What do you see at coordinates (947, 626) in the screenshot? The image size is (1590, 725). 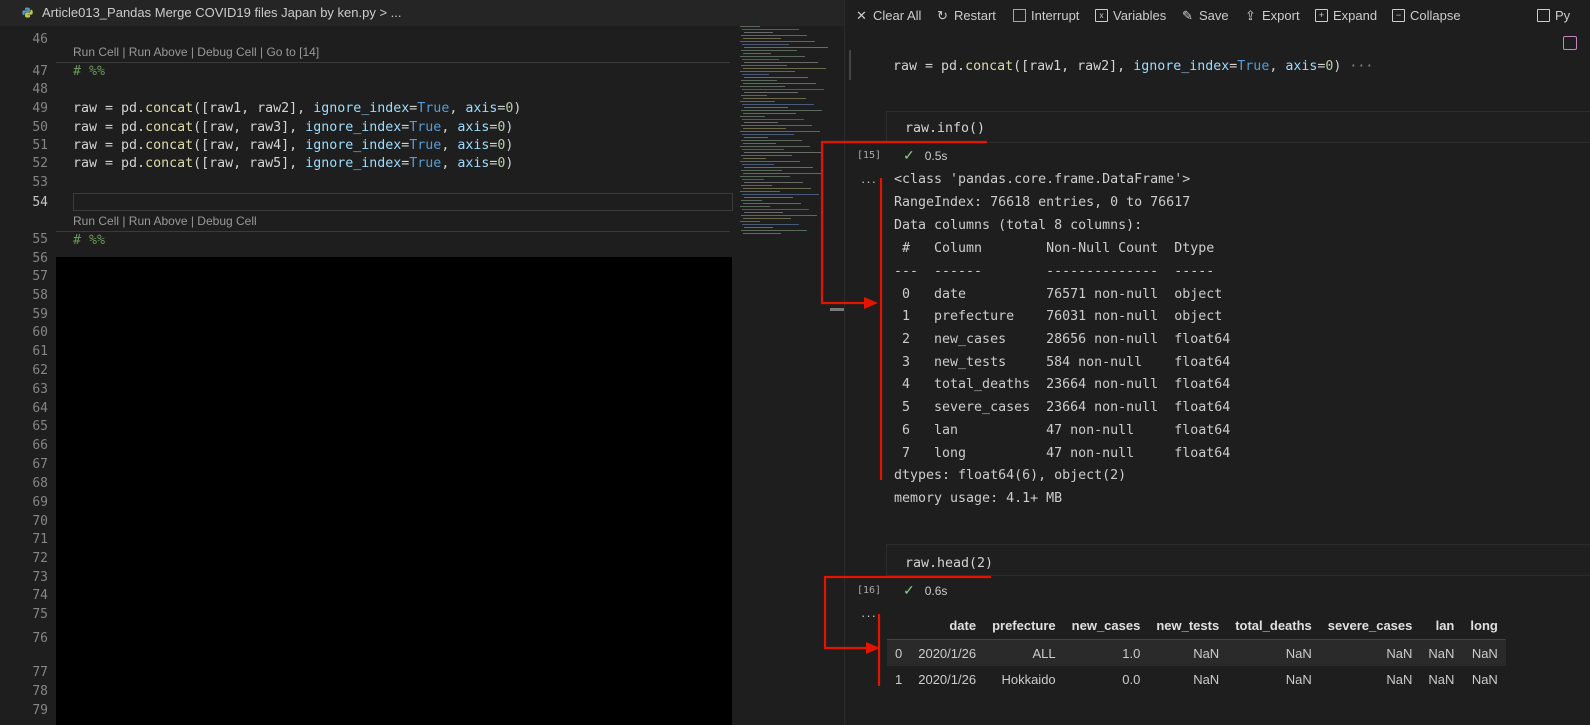 I see `dataframe-column-header: date` at bounding box center [947, 626].